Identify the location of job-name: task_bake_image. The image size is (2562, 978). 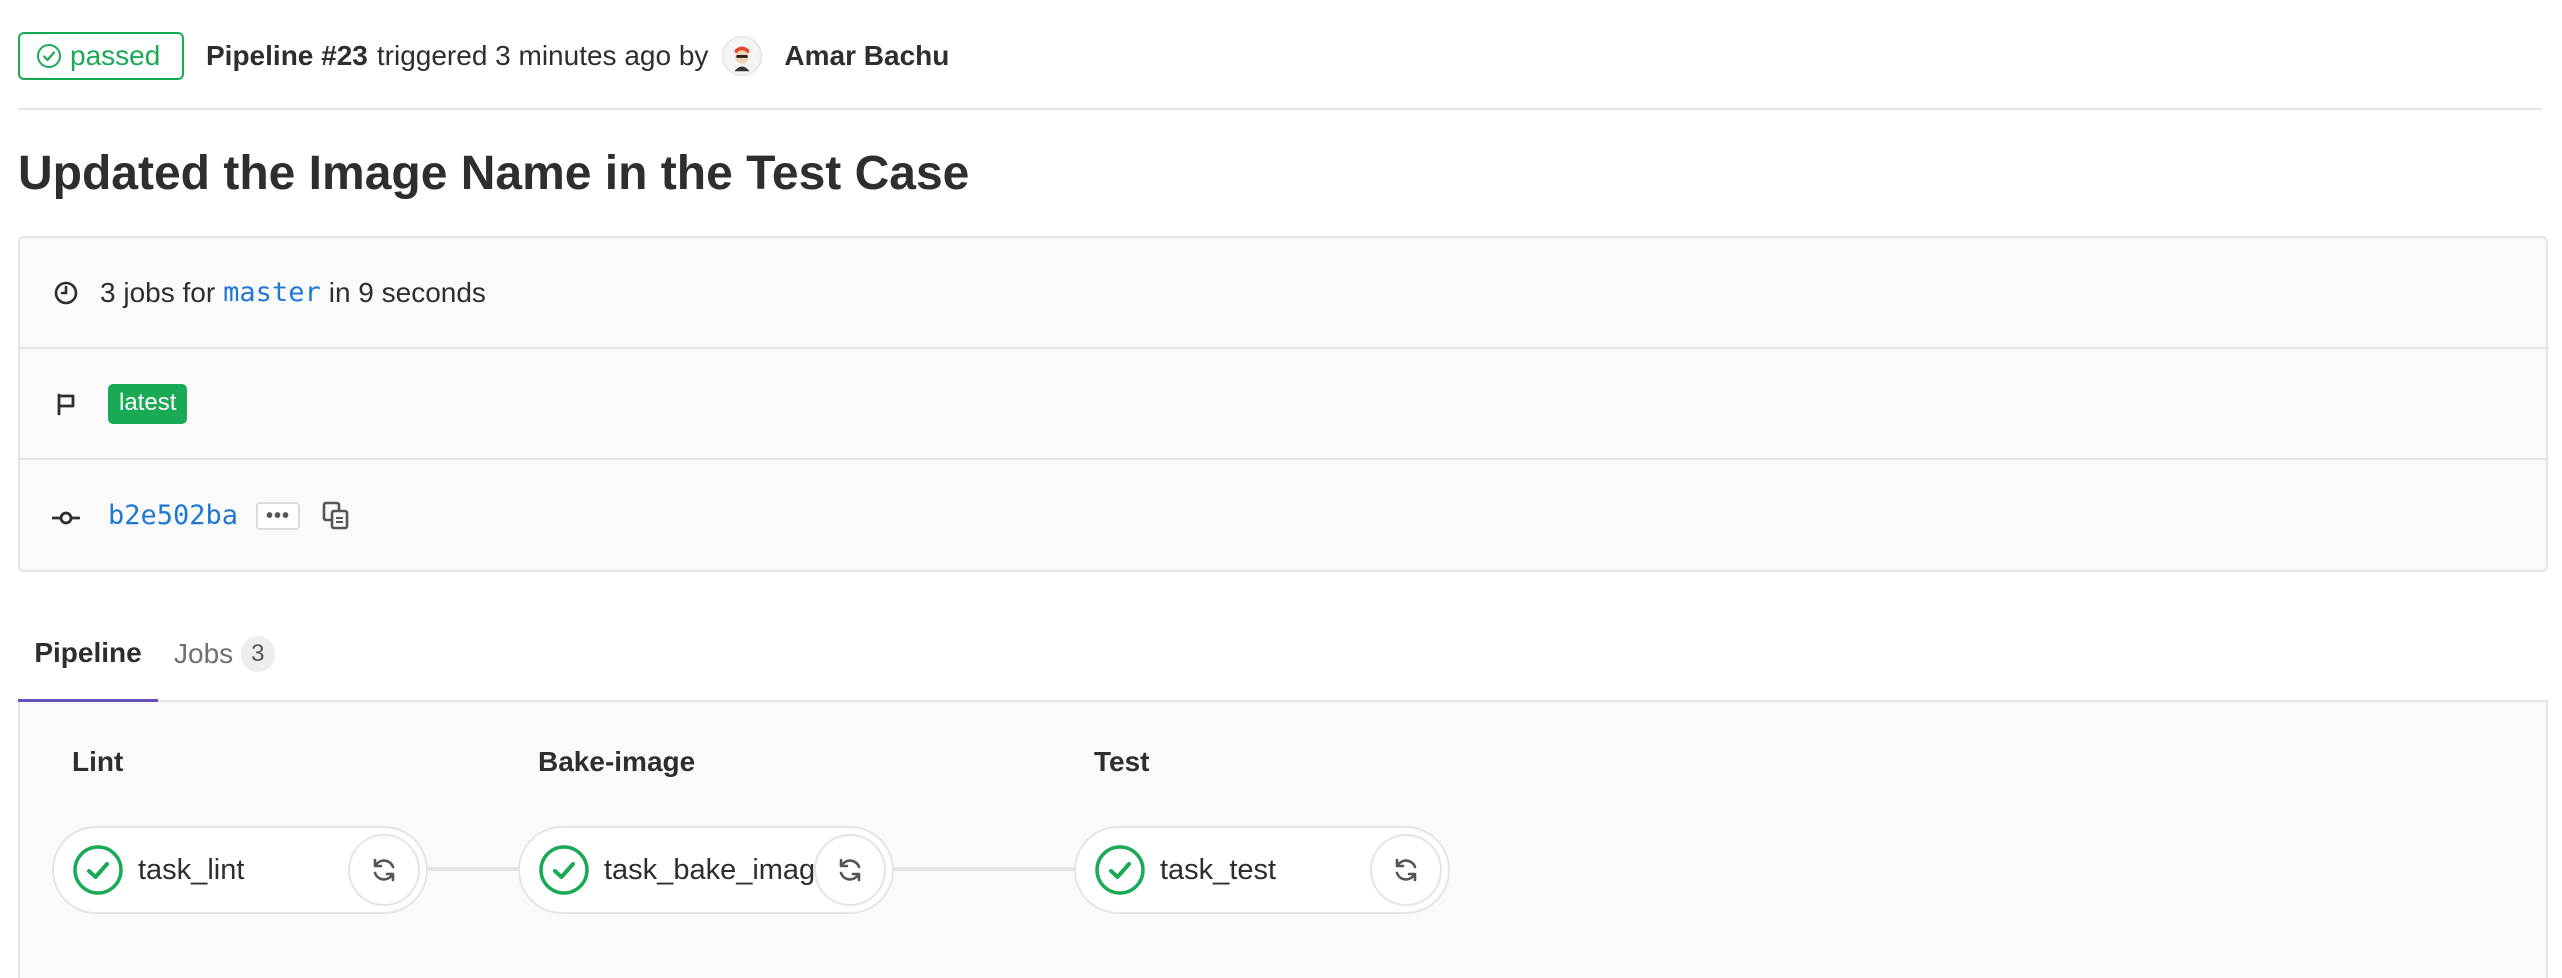
(718, 869).